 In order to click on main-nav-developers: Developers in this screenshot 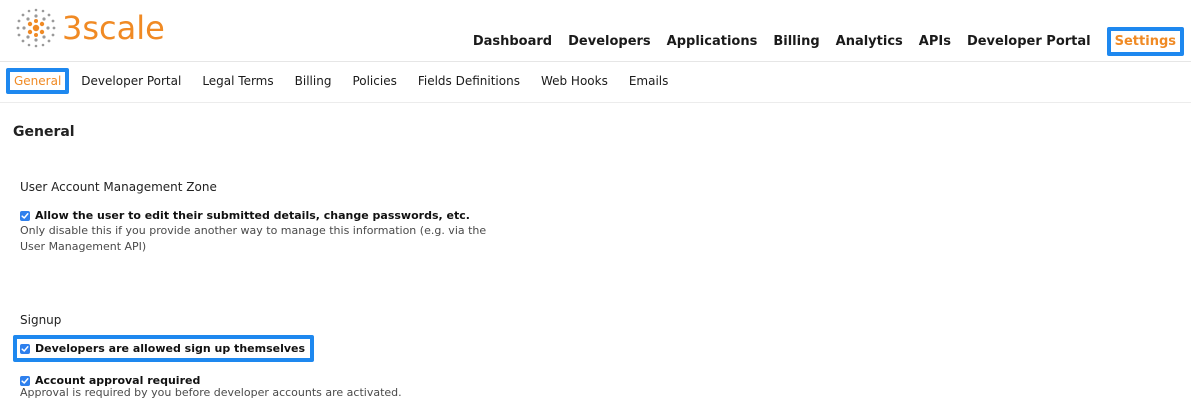, I will do `click(609, 41)`.